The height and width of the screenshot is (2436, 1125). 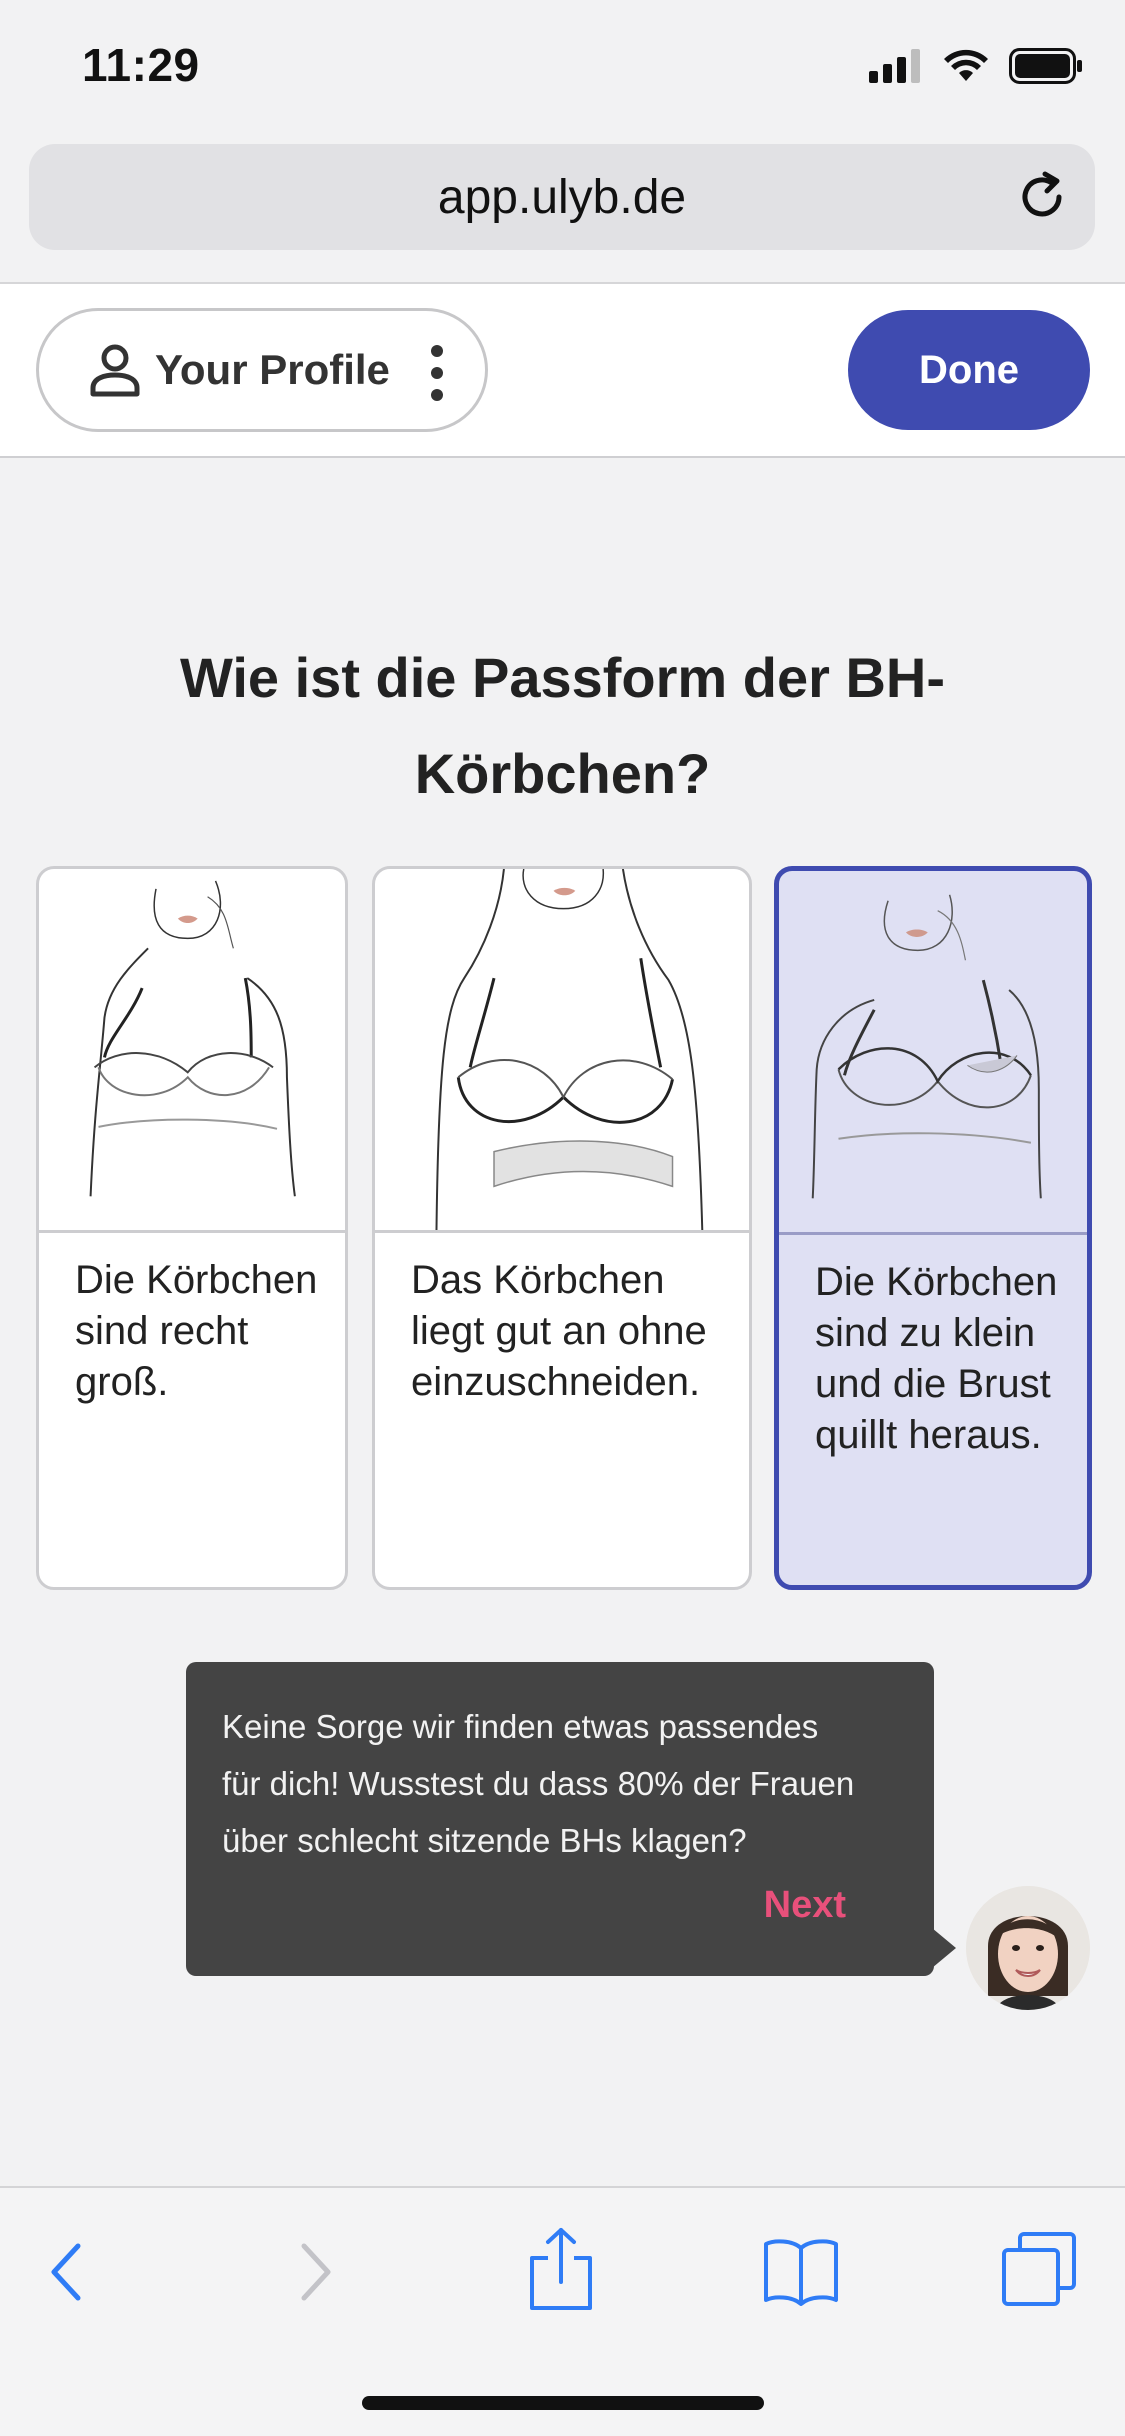 I want to click on signal-icon, so click(x=894, y=66).